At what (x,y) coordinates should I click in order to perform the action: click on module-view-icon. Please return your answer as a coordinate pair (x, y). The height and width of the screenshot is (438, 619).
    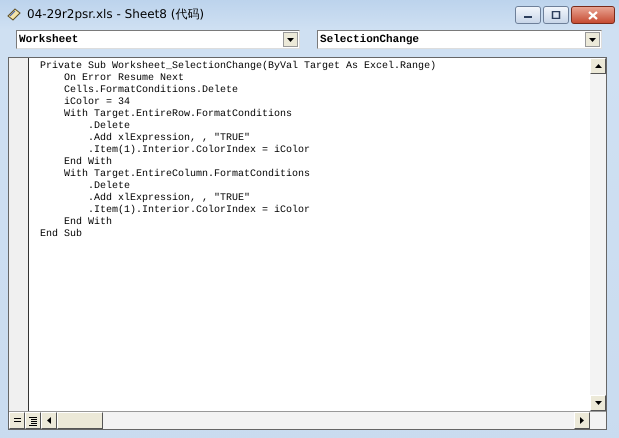
    Looking at the image, I should click on (33, 421).